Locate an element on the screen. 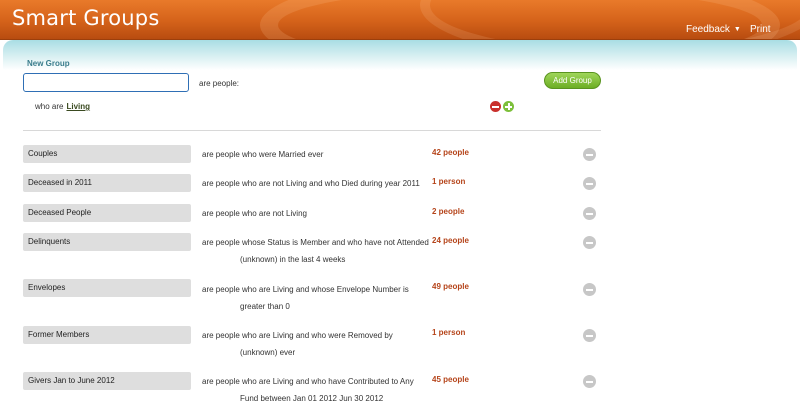  group-description-line: (unknown) ever is located at coordinates (268, 352).